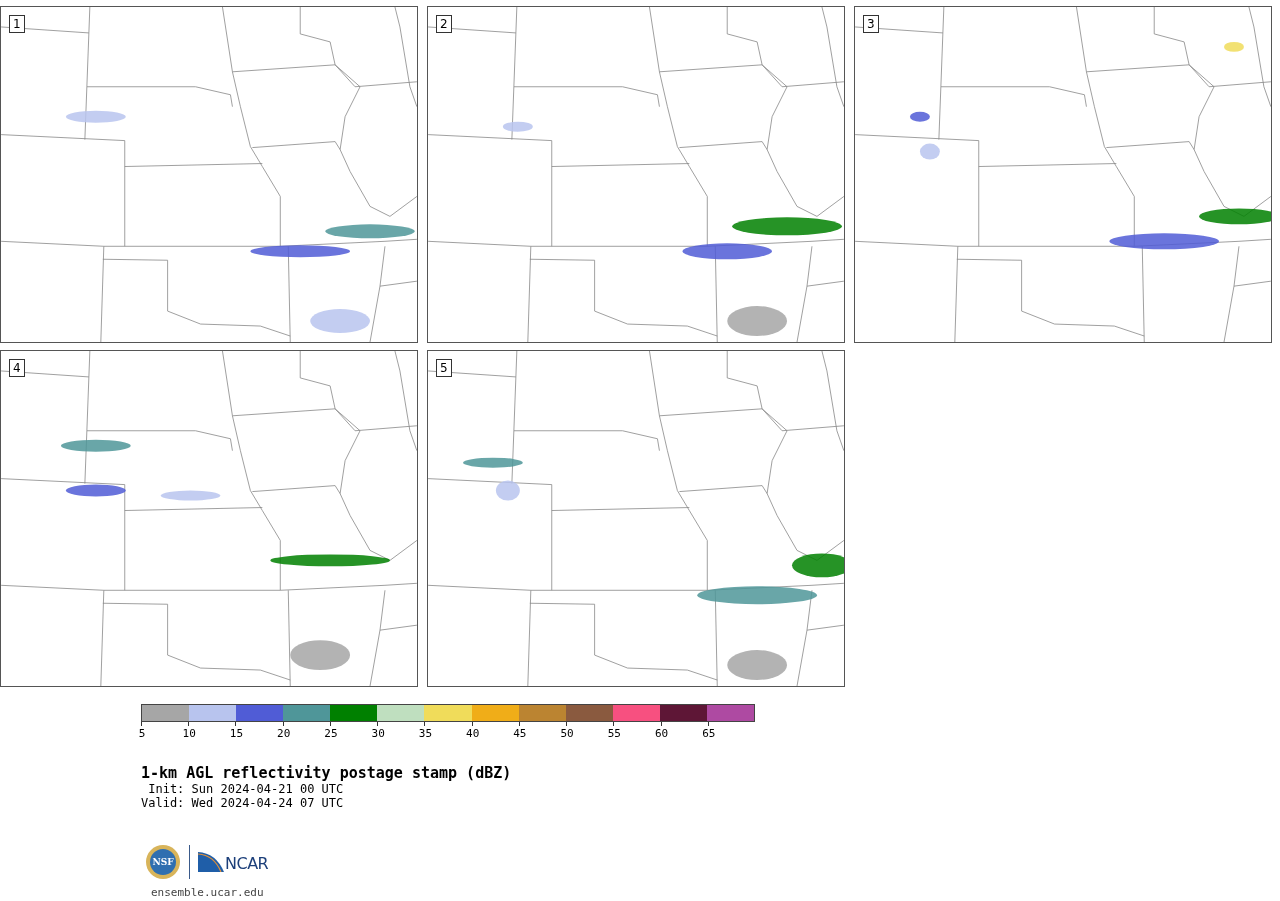 This screenshot has width=1280, height=901. Describe the element at coordinates (236, 733) in the screenshot. I see `tick-label: 15` at that location.